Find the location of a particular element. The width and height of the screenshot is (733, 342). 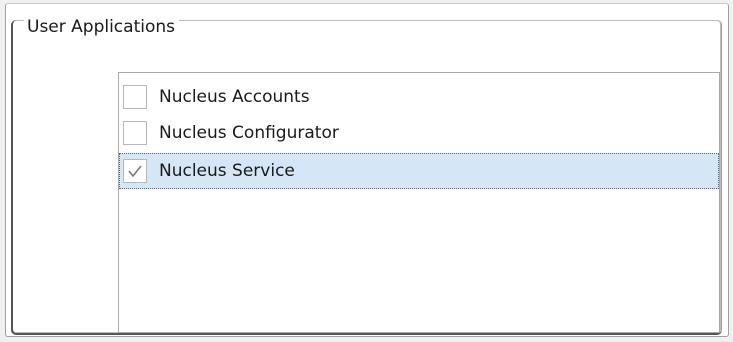

checkmark-icon is located at coordinates (135, 171).